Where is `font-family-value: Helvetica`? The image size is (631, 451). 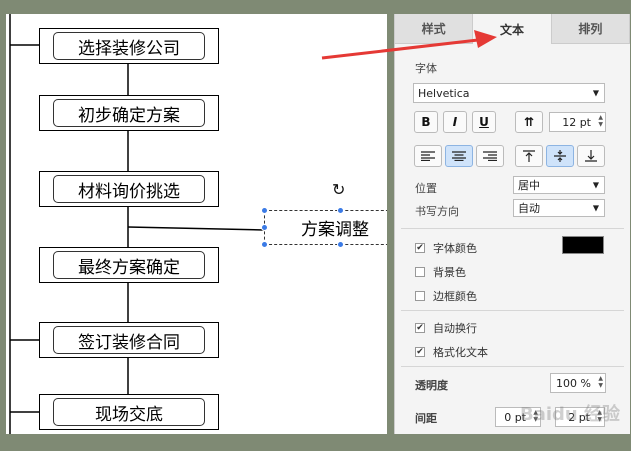
font-family-value: Helvetica is located at coordinates (444, 93).